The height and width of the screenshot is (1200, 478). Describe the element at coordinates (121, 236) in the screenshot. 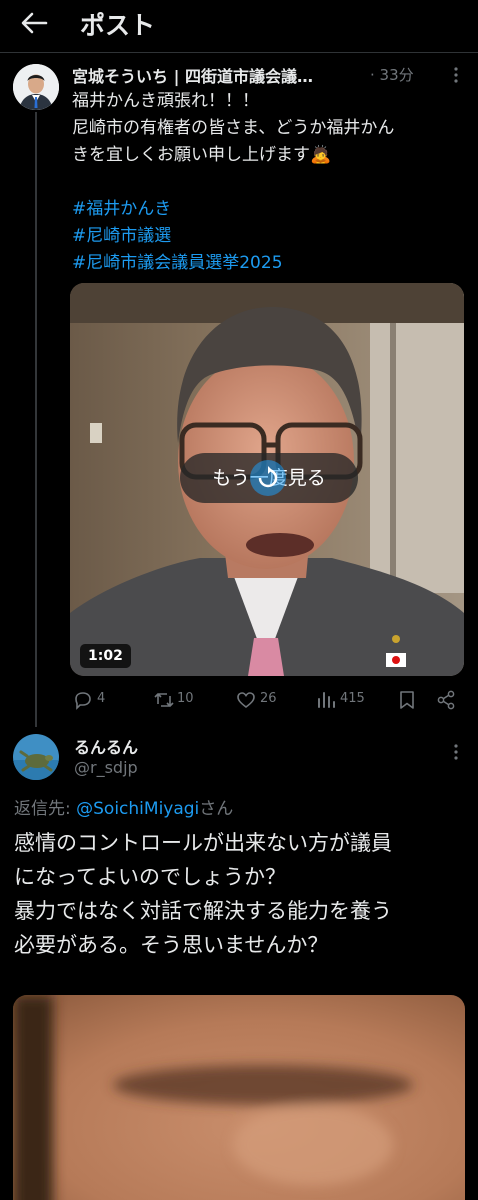

I see `hashtag-link: #尼崎市議選` at that location.